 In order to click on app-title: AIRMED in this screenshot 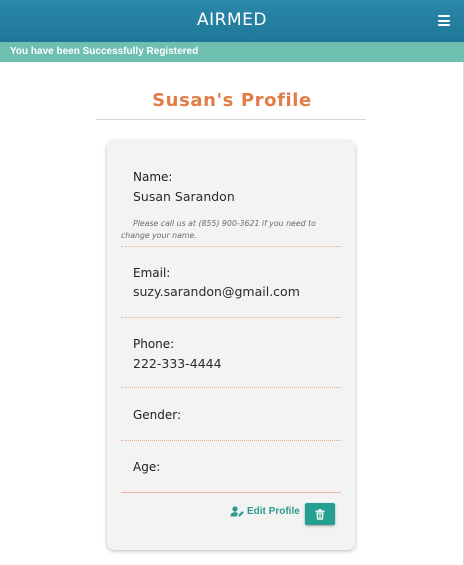, I will do `click(232, 20)`.